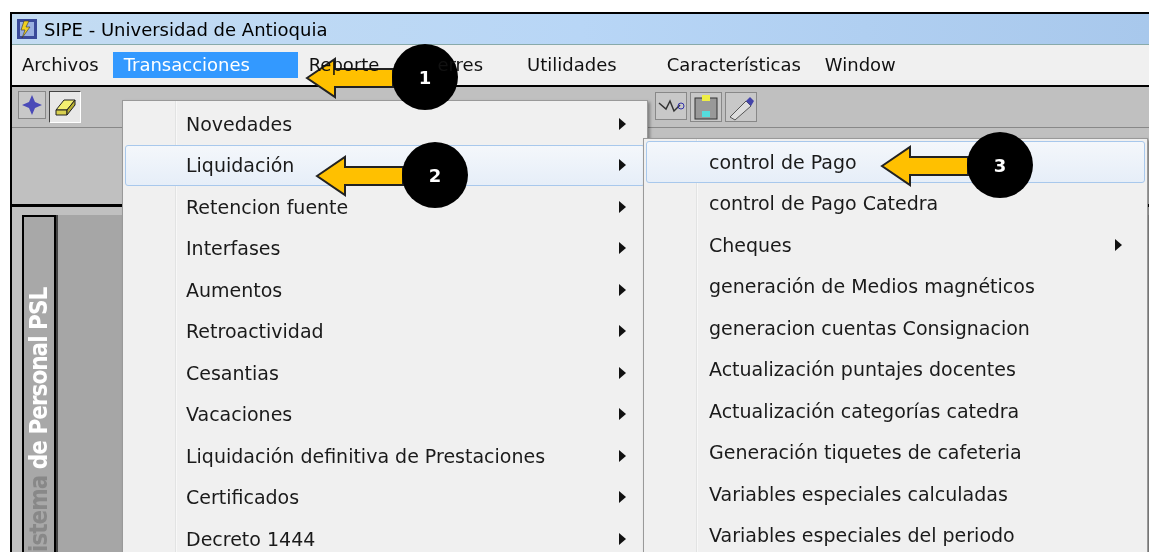  What do you see at coordinates (186, 29) in the screenshot?
I see `window-title: SIPE - Universidad de Antioquia` at bounding box center [186, 29].